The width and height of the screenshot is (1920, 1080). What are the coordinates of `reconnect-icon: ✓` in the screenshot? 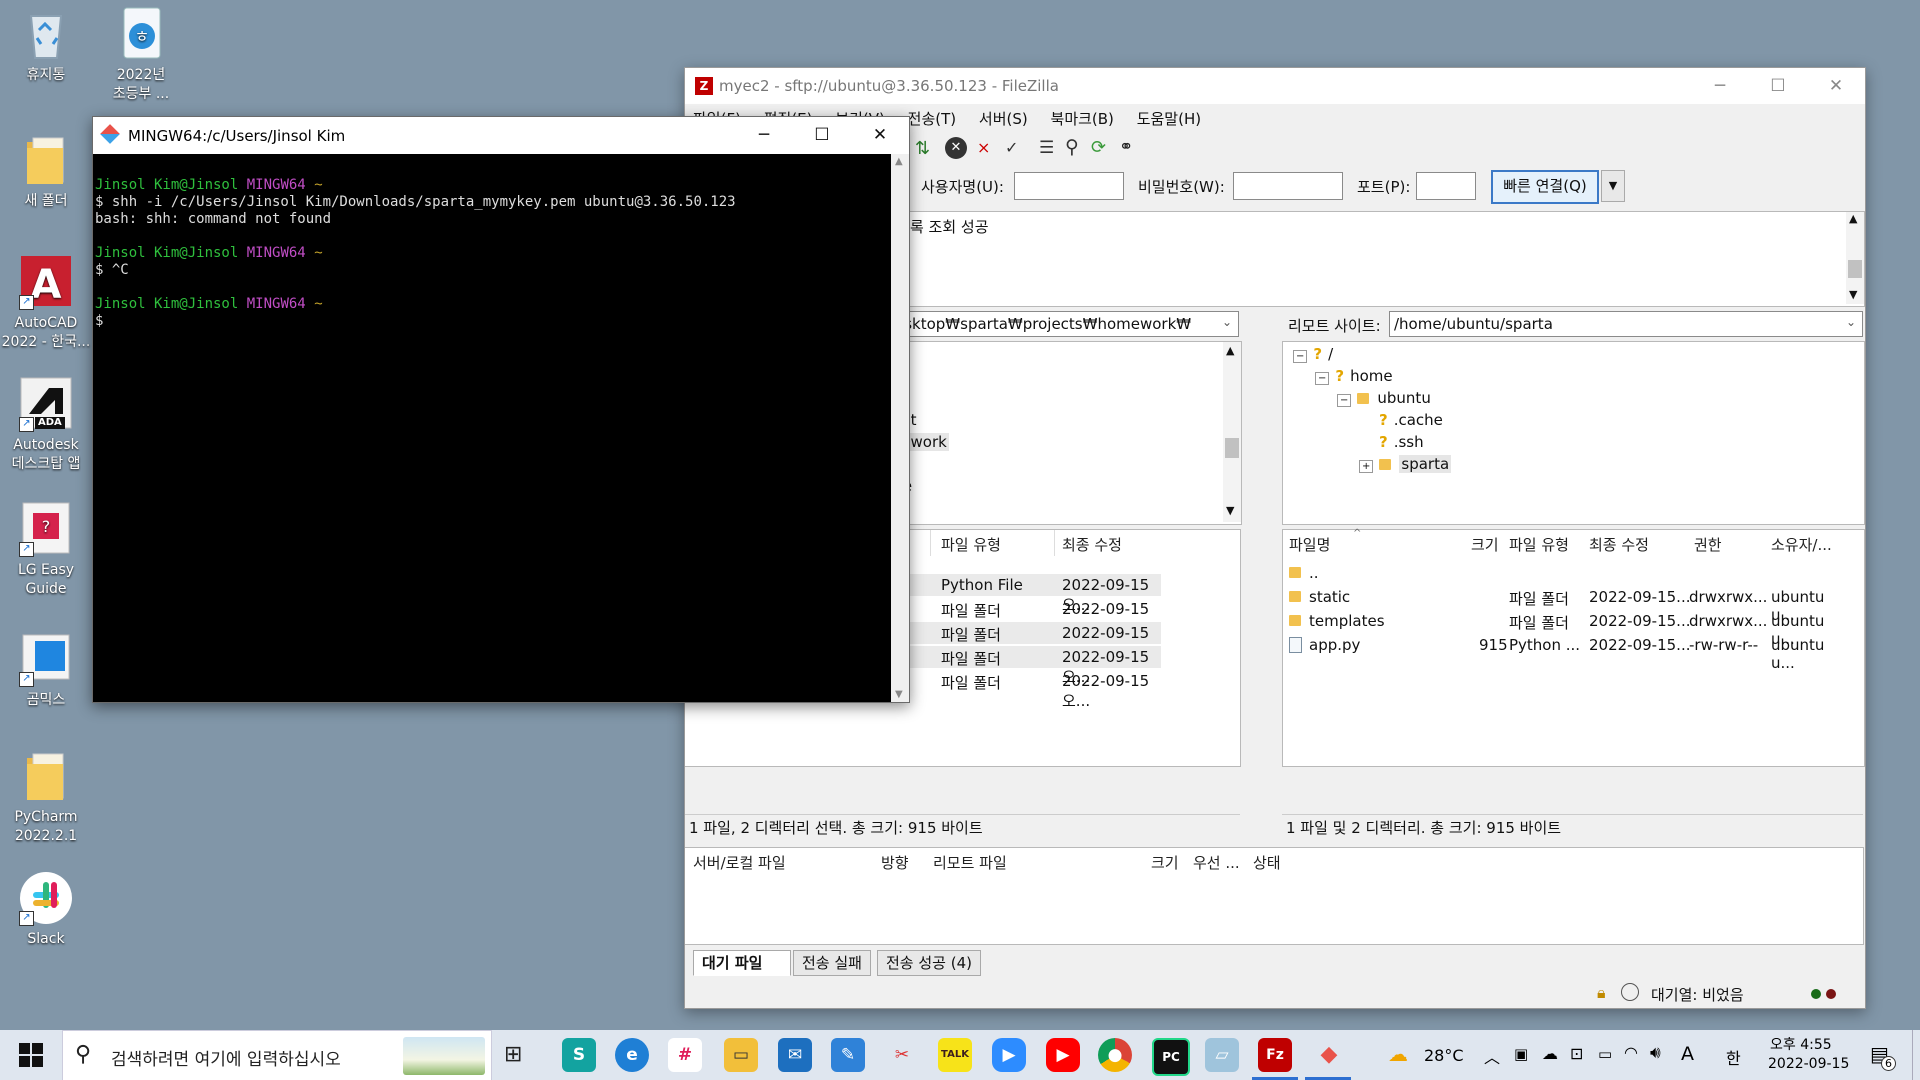 It's located at (1011, 147).